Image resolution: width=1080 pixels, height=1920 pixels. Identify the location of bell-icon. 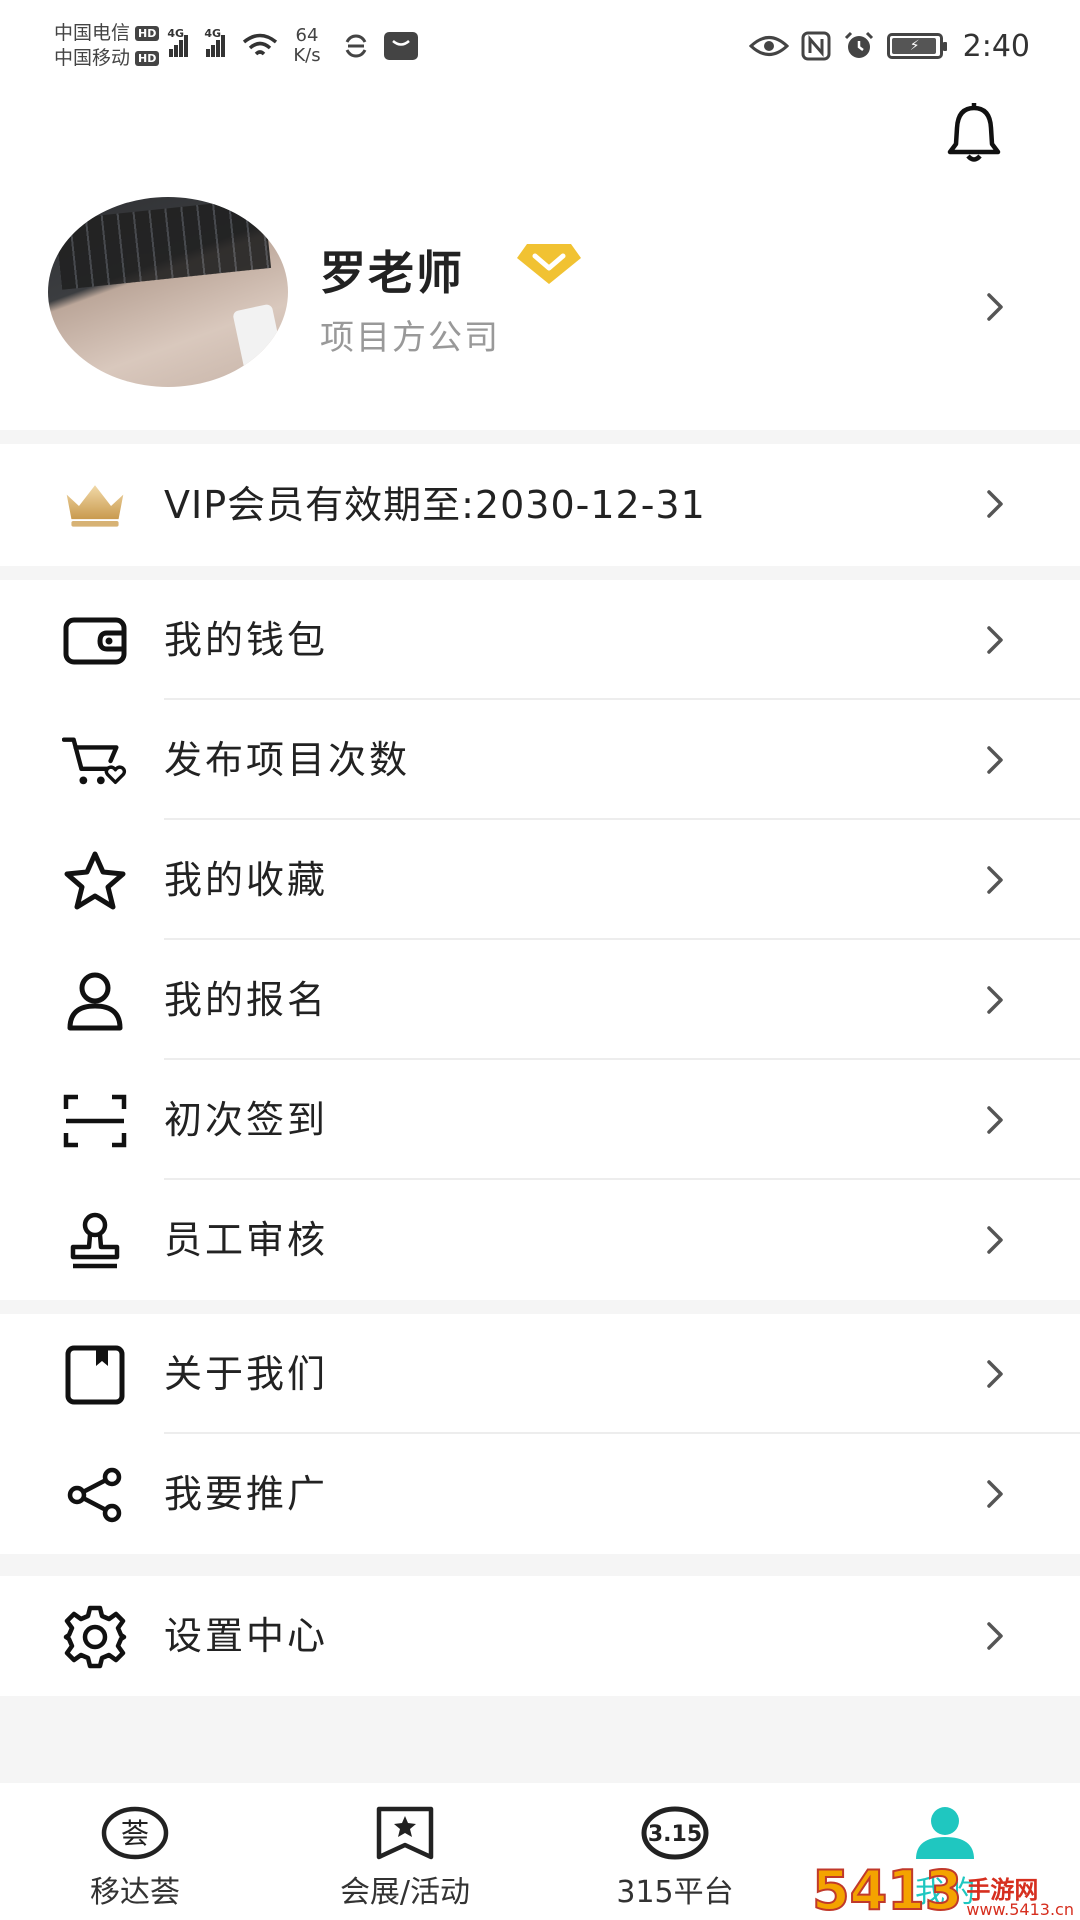
(974, 133).